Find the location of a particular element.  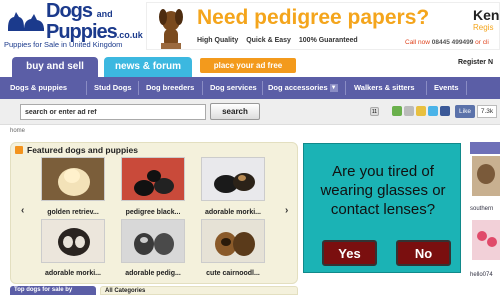

feature-item: Quick & Easy is located at coordinates (268, 40).